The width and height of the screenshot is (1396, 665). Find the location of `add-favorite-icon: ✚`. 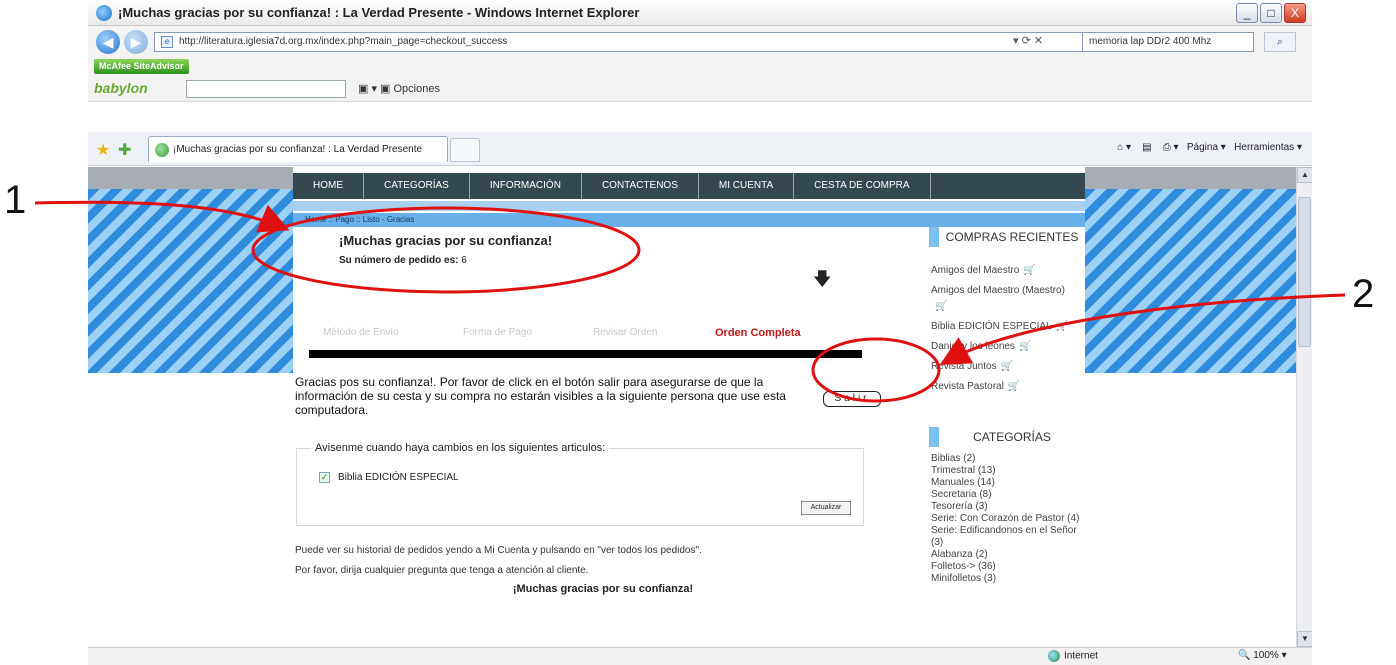

add-favorite-icon: ✚ is located at coordinates (124, 150).